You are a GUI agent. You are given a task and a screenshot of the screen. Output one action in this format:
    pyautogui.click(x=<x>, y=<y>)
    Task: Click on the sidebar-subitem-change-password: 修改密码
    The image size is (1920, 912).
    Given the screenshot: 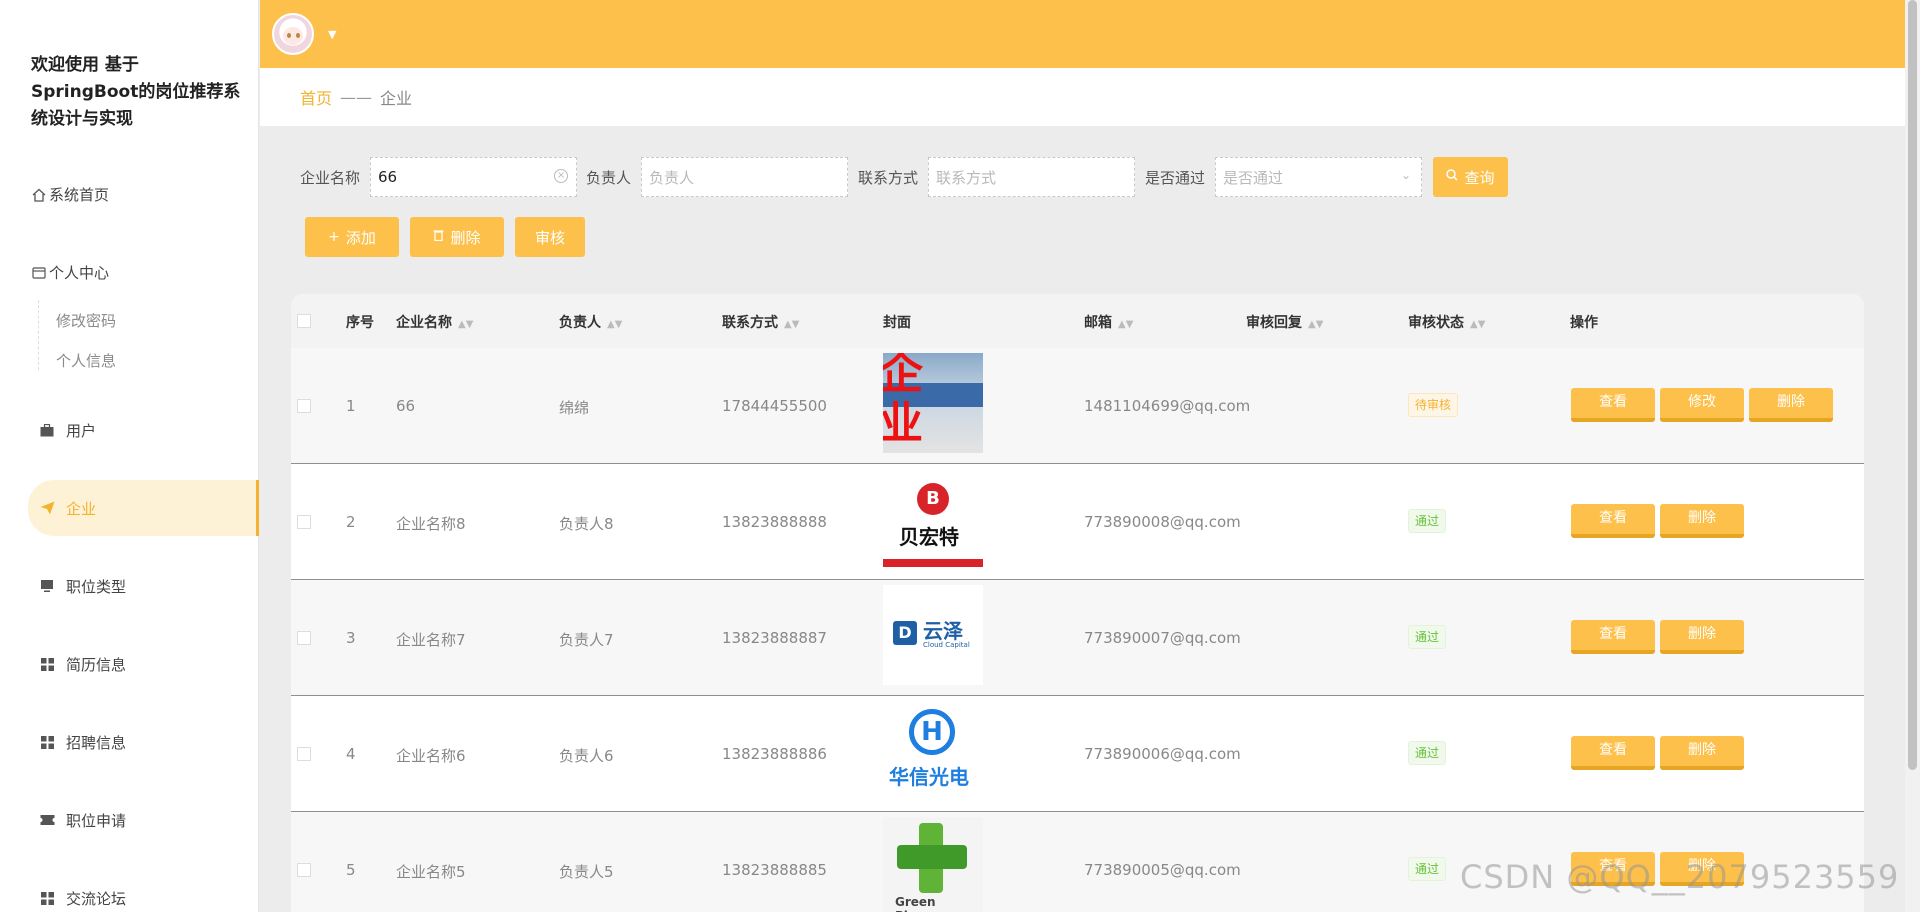 What is the action you would take?
    pyautogui.click(x=86, y=320)
    